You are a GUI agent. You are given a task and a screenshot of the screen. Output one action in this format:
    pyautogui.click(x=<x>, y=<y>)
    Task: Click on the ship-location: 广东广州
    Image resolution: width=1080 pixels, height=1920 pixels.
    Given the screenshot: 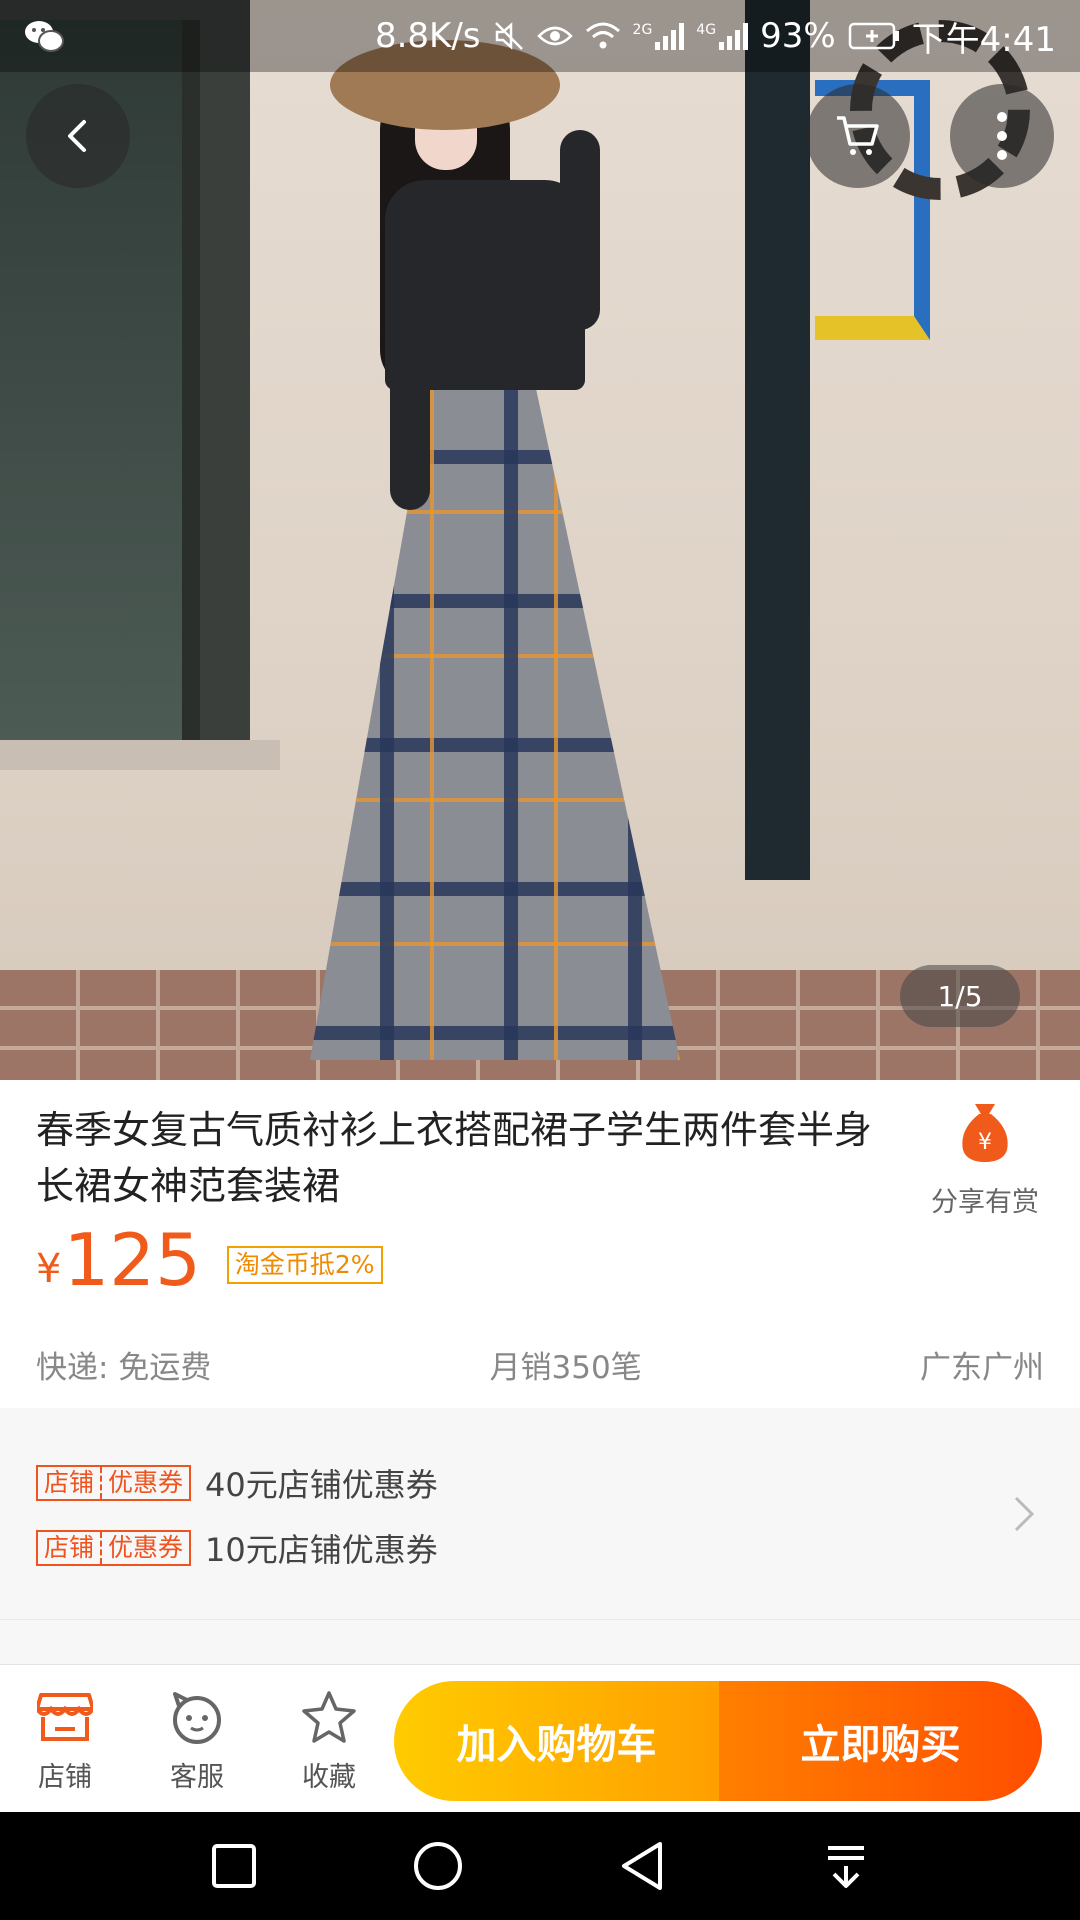 What is the action you would take?
    pyautogui.click(x=981, y=1368)
    